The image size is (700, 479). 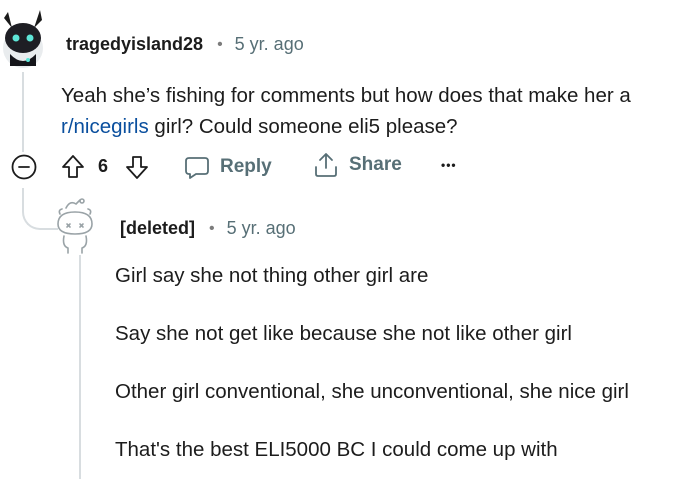 What do you see at coordinates (134, 44) in the screenshot?
I see `username-link: tragedyisland28` at bounding box center [134, 44].